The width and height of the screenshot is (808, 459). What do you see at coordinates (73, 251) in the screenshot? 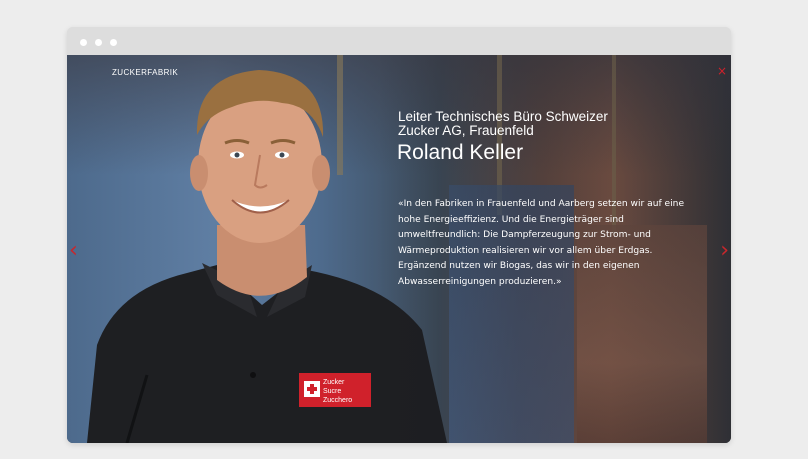
I see `previous-slide-arrow-icon: ‹` at bounding box center [73, 251].